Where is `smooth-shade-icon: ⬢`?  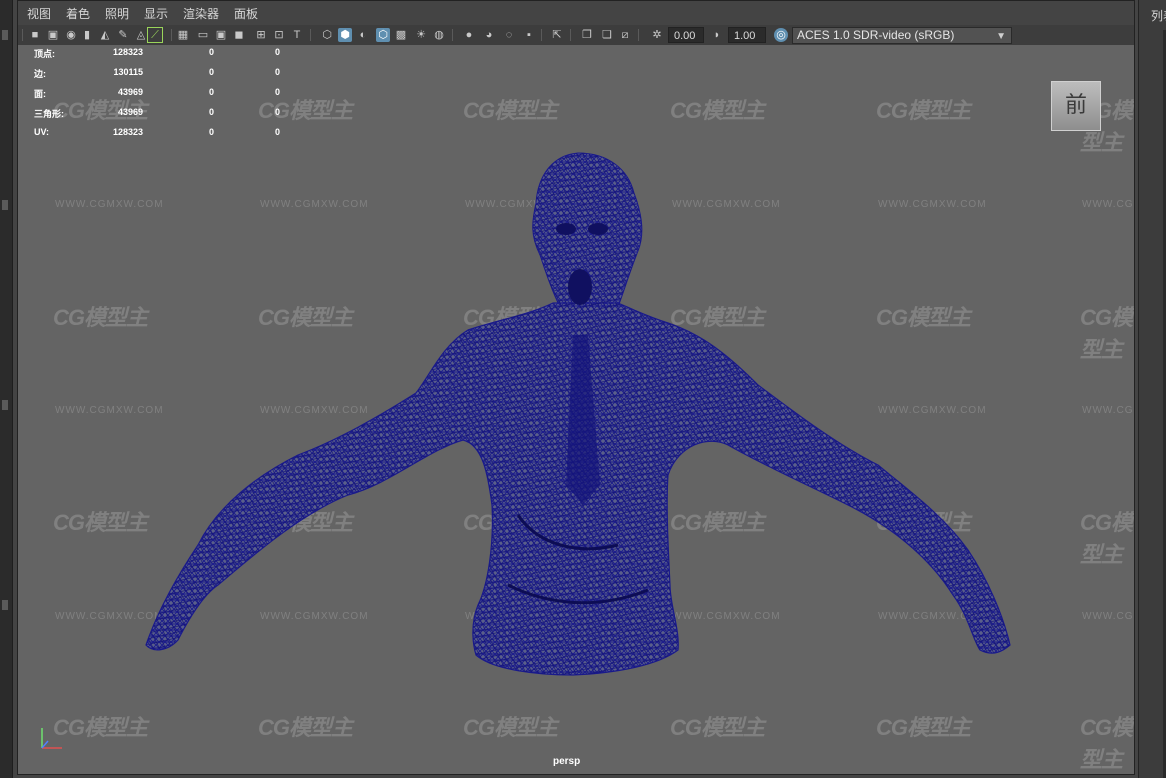 smooth-shade-icon: ⬢ is located at coordinates (345, 35).